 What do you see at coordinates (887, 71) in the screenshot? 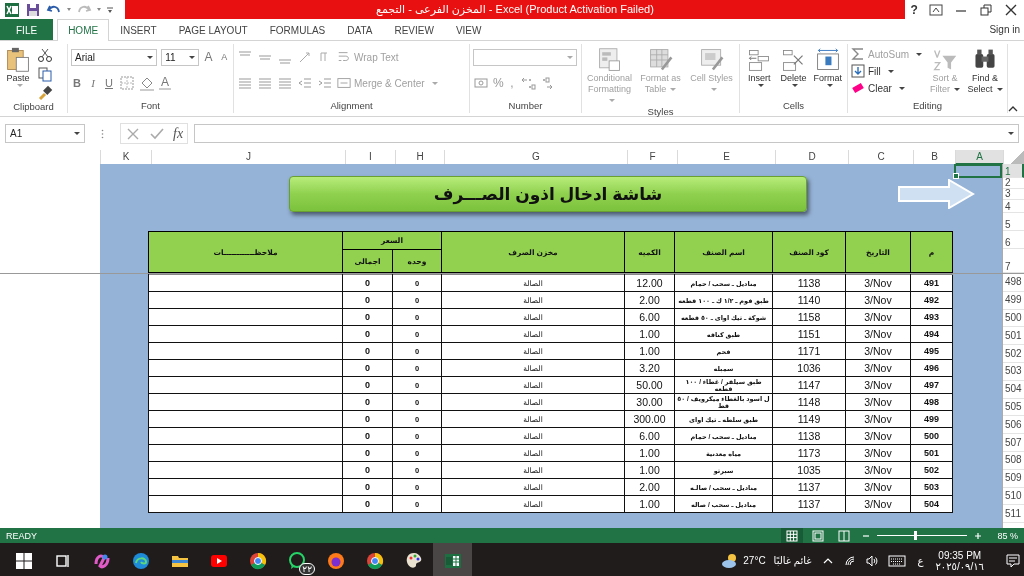
I see `editing-button: Fill` at bounding box center [887, 71].